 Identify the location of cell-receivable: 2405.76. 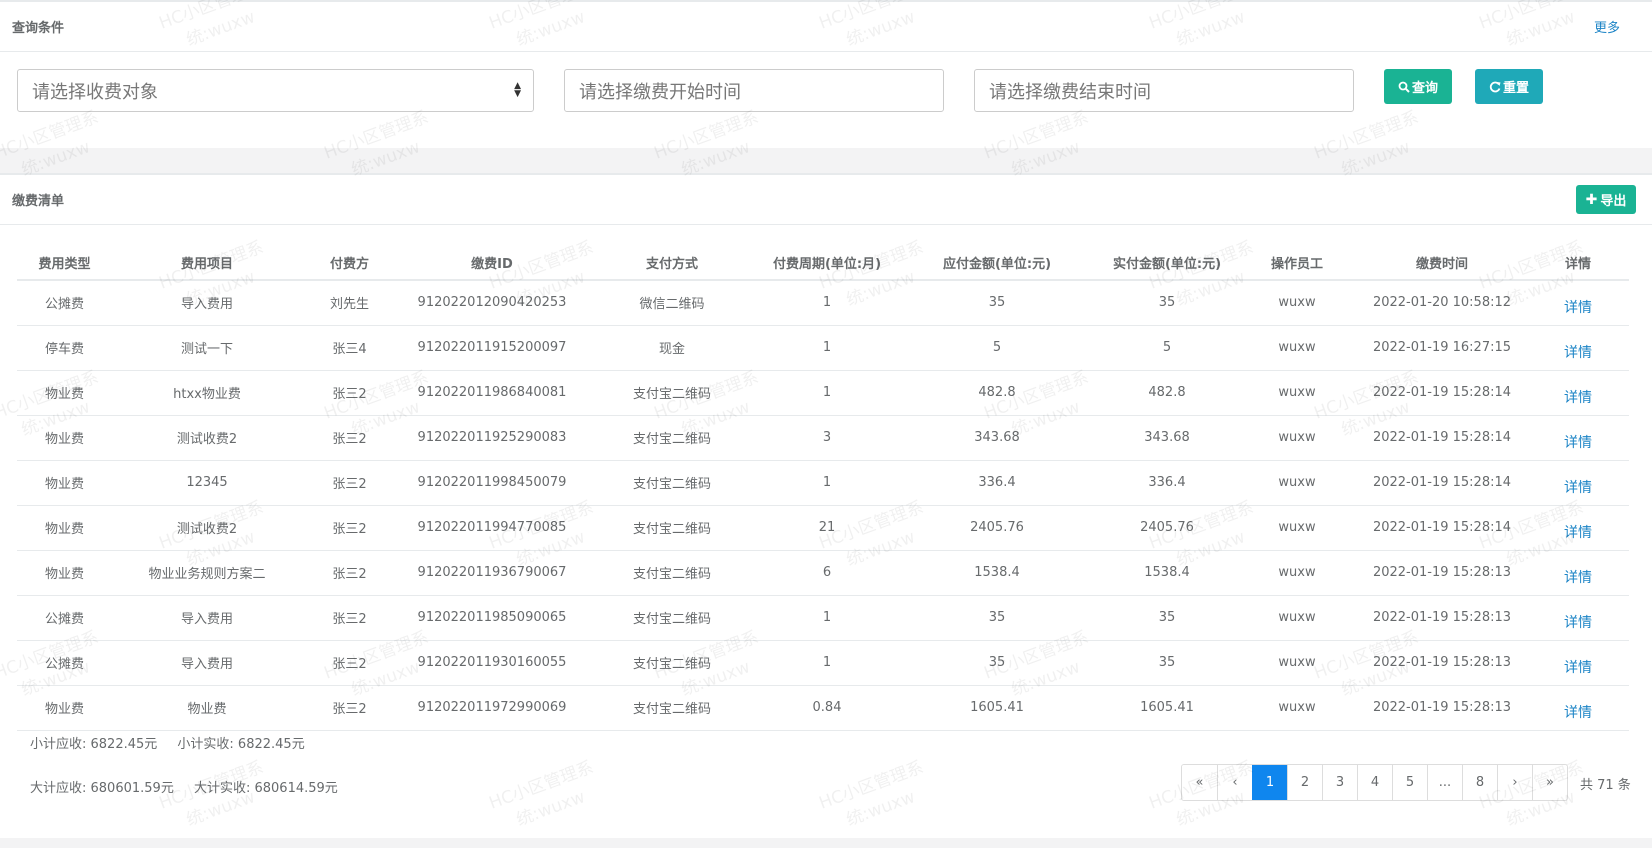
(997, 528).